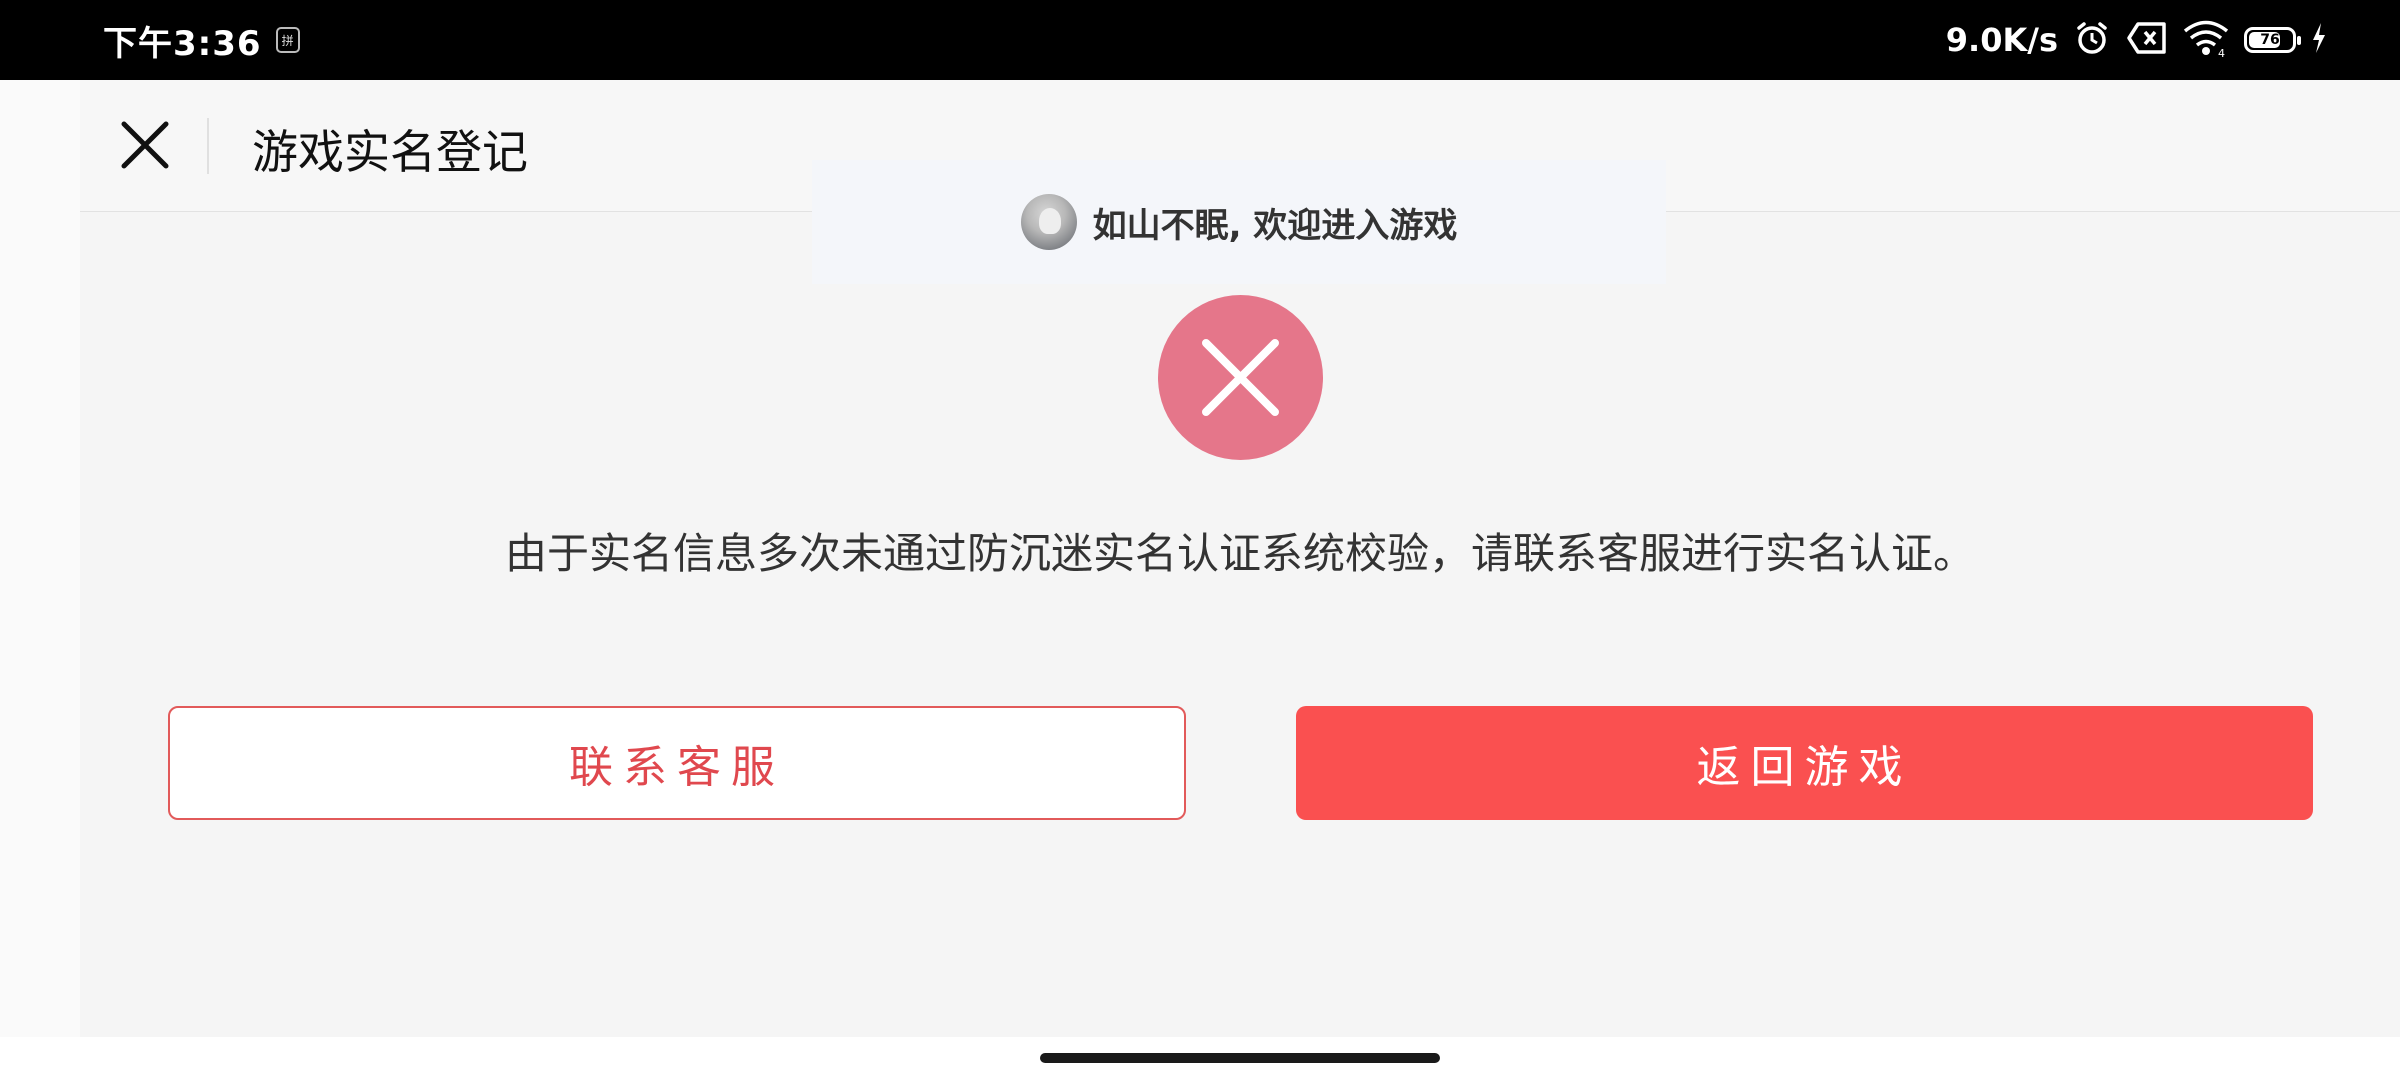  I want to click on error-icon, so click(1240, 377).